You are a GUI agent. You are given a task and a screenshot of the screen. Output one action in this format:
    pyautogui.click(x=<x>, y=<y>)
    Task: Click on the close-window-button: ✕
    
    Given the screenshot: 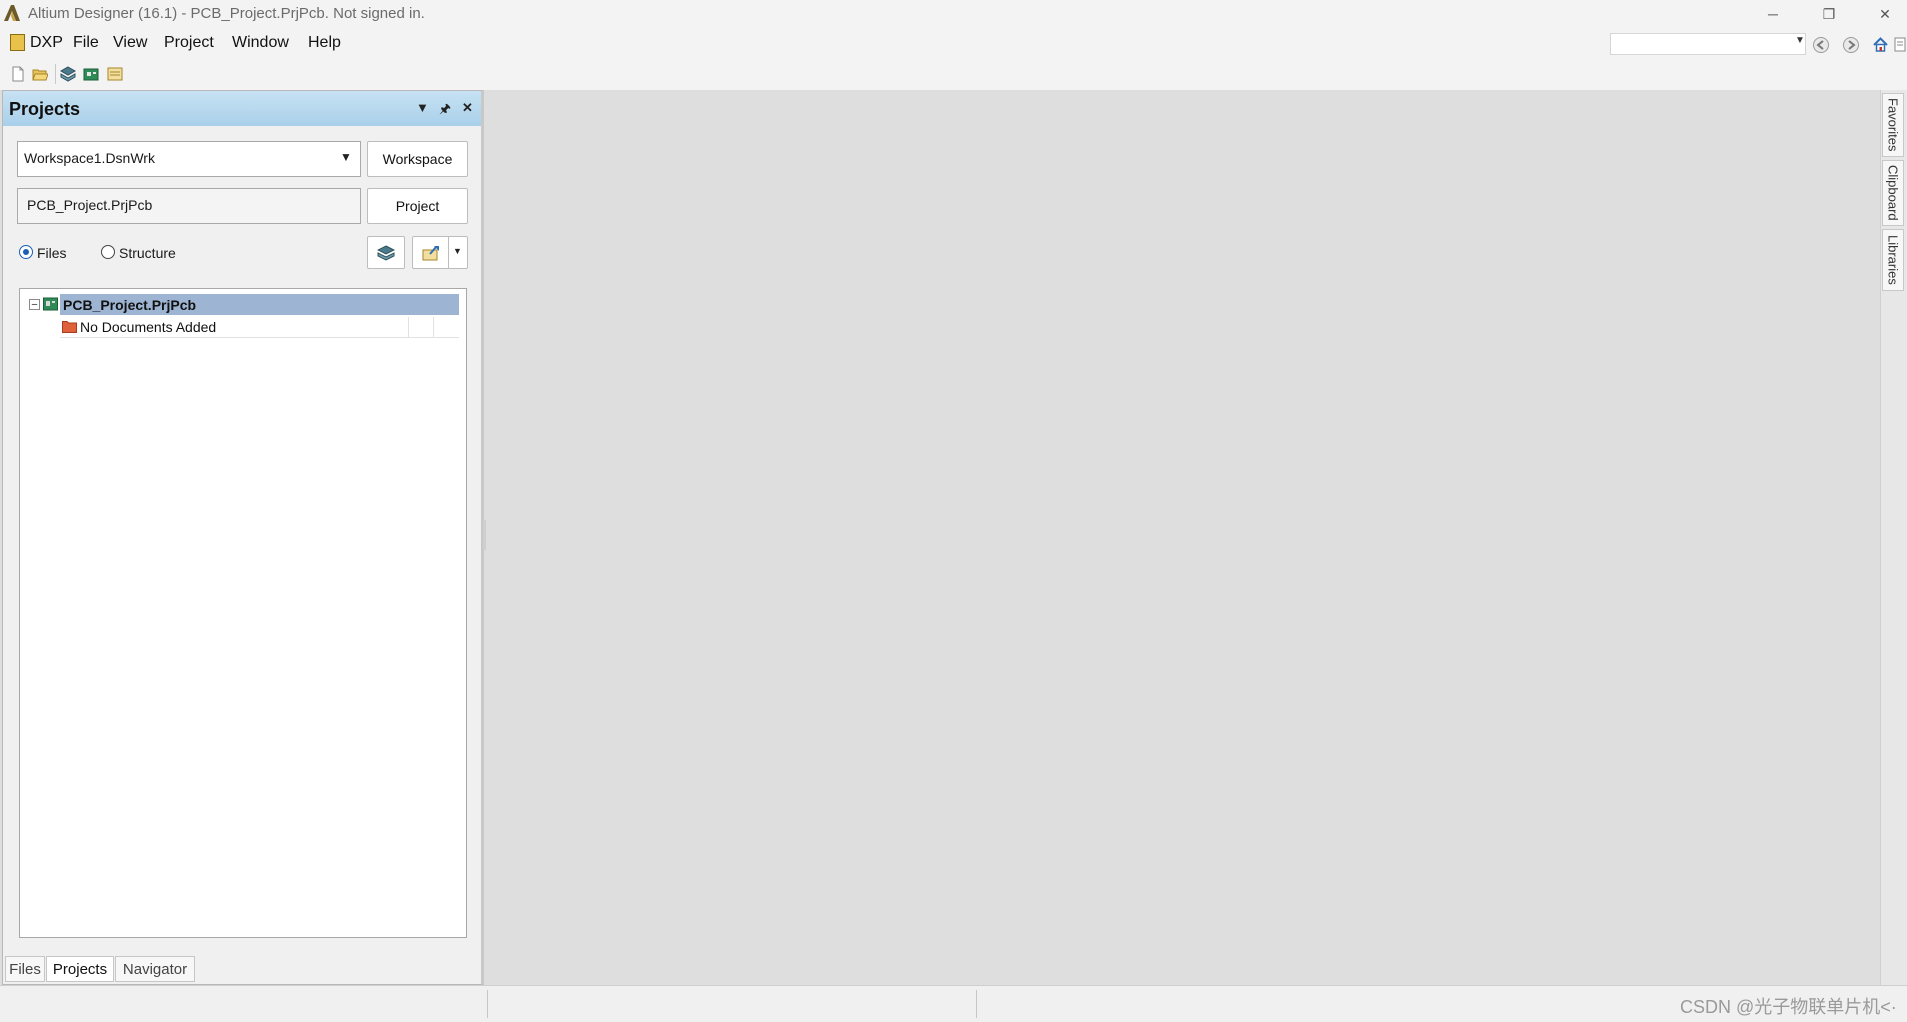 What is the action you would take?
    pyautogui.click(x=1882, y=14)
    